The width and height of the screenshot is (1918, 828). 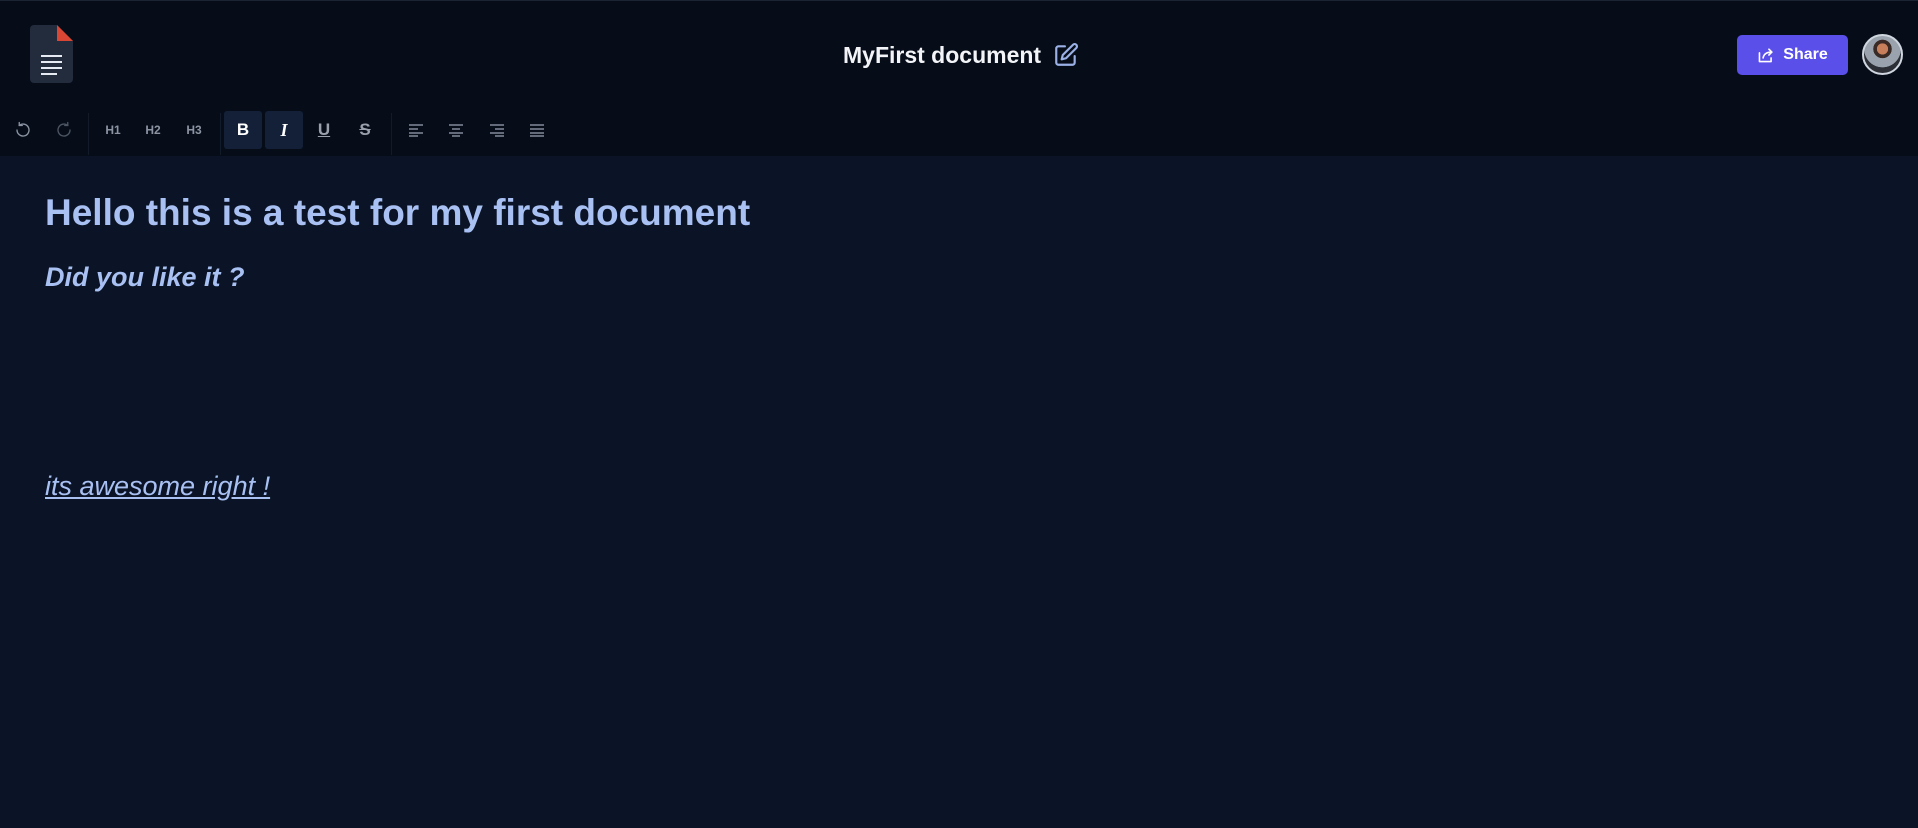 I want to click on top-bar: MyFirst document Share, so click(x=959, y=52).